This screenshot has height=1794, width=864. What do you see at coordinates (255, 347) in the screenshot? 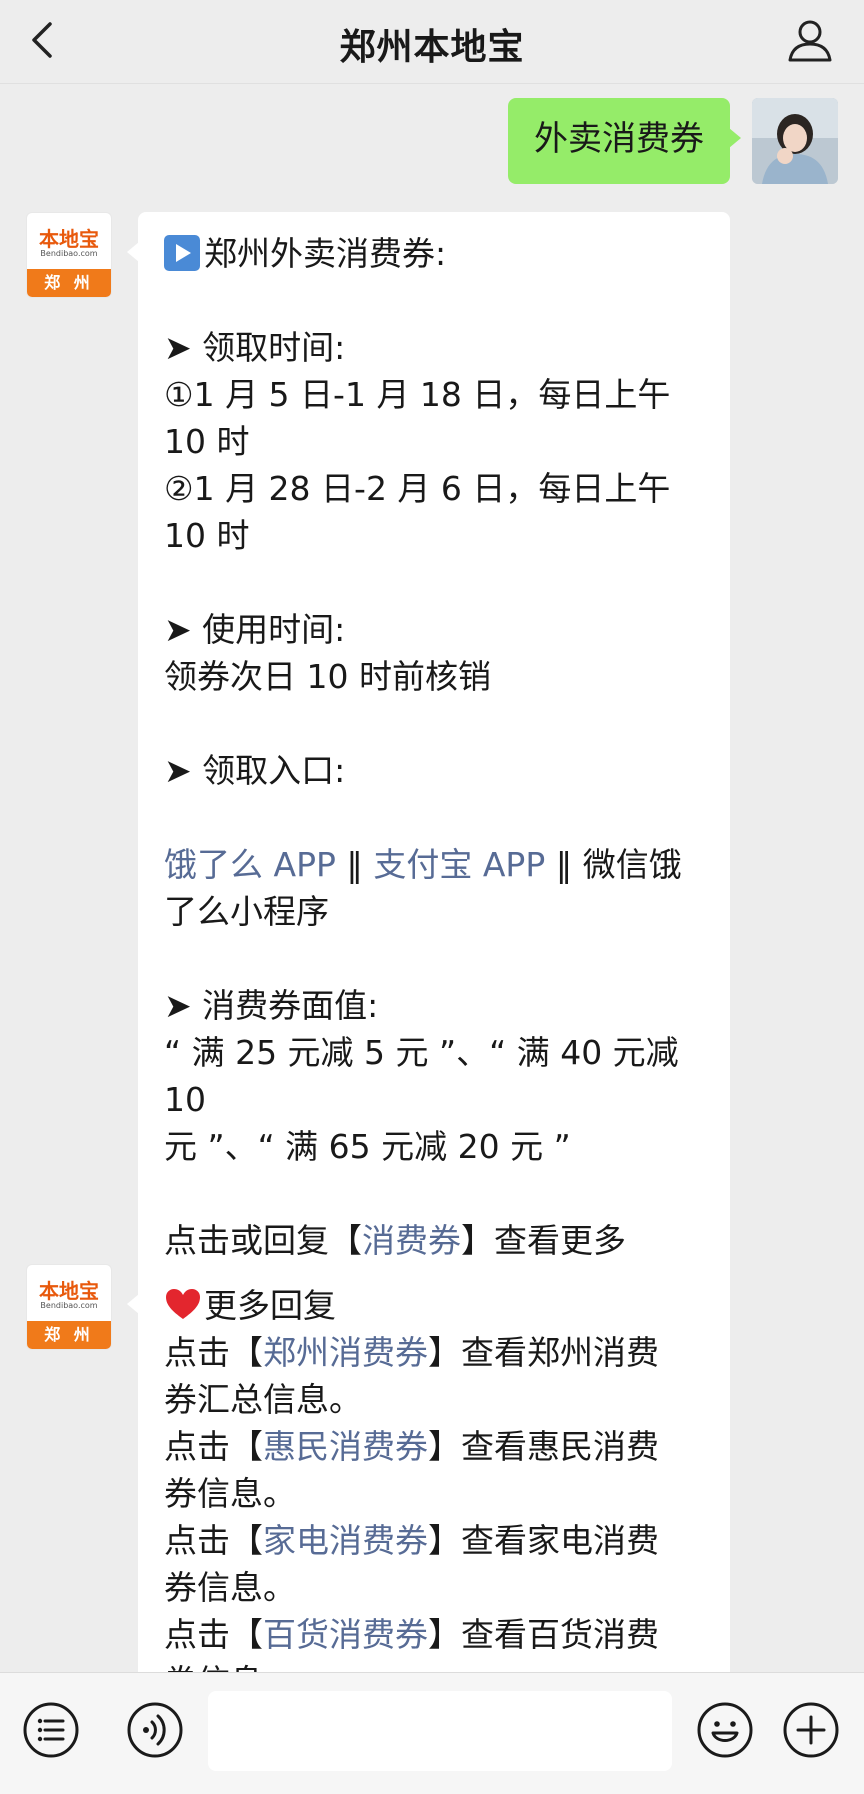
I see `section-title: ➤ 领取时间:` at bounding box center [255, 347].